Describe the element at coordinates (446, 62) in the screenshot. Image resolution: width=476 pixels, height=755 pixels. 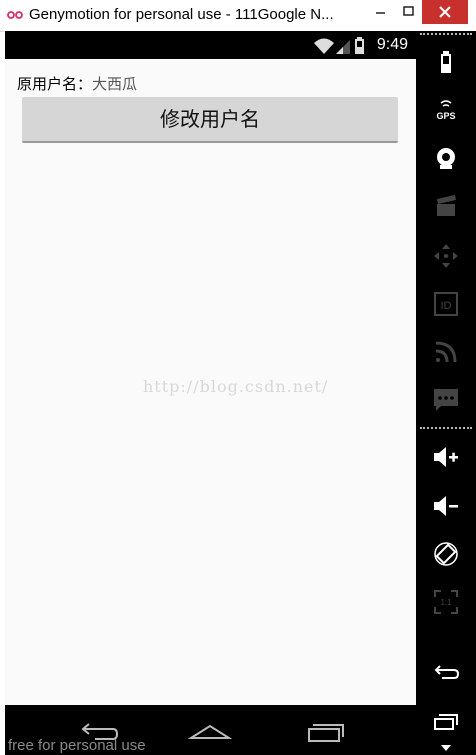
I see `battery-icon` at that location.